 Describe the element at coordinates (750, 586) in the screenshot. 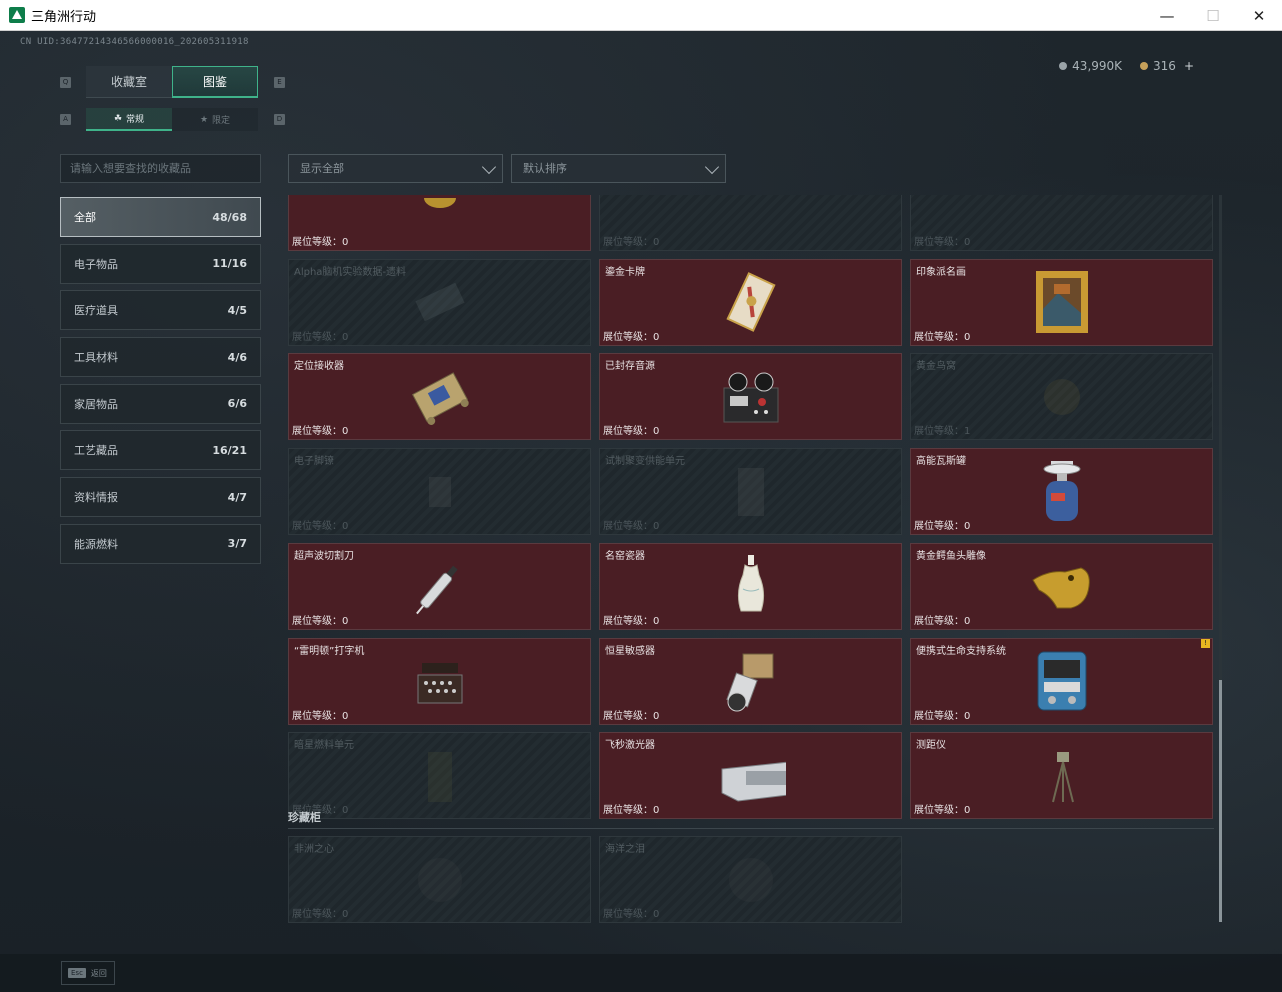

I see `collection-card: 名窑瓷器 展位等级：0` at that location.